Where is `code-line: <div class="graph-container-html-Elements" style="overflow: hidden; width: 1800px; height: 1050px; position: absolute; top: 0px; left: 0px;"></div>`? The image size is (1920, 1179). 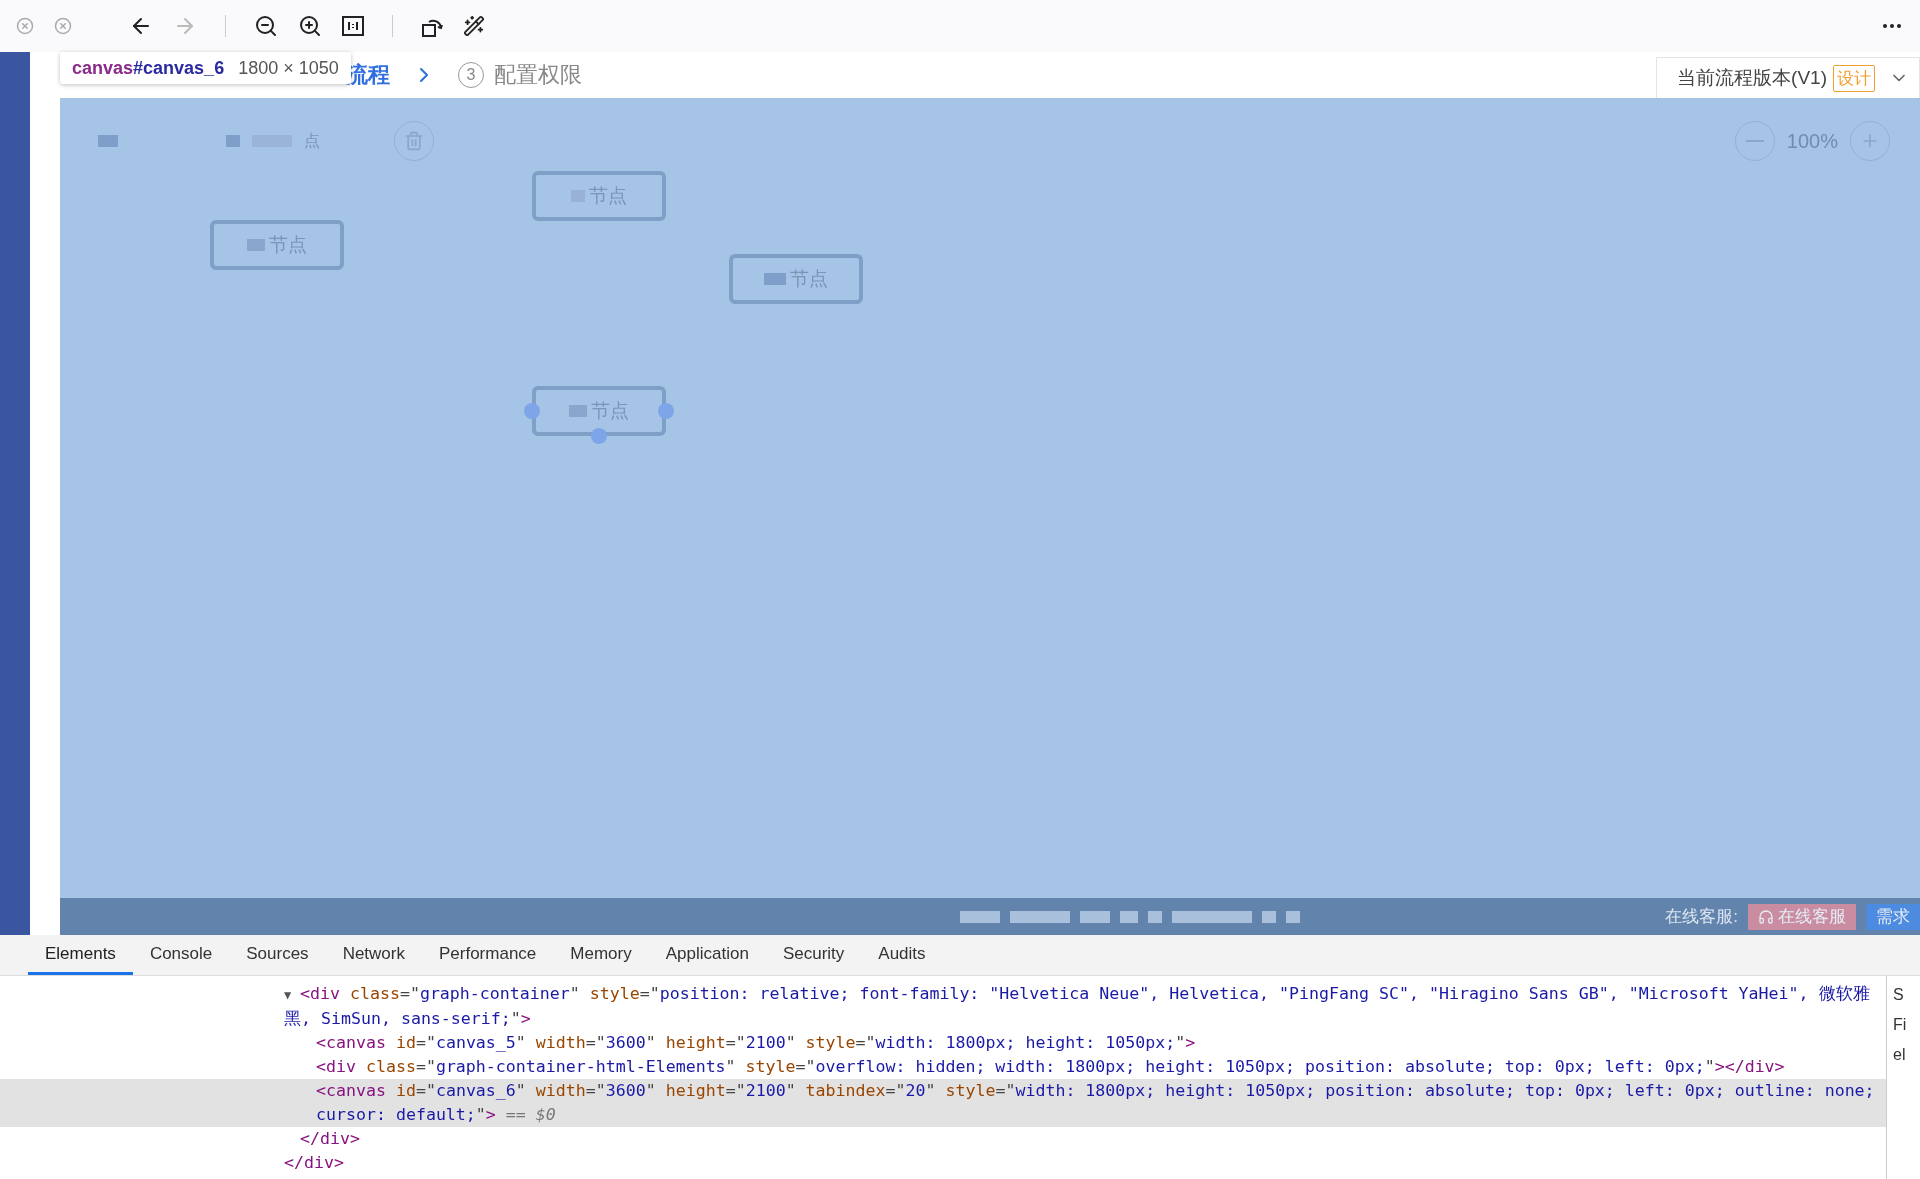
code-line: <div class="graph-container-html-Elements" style="overflow: hidden; width: 1800px; height: 1050px; position: absolute; top: 0px; left: 0px;"></div> is located at coordinates (1085, 1067).